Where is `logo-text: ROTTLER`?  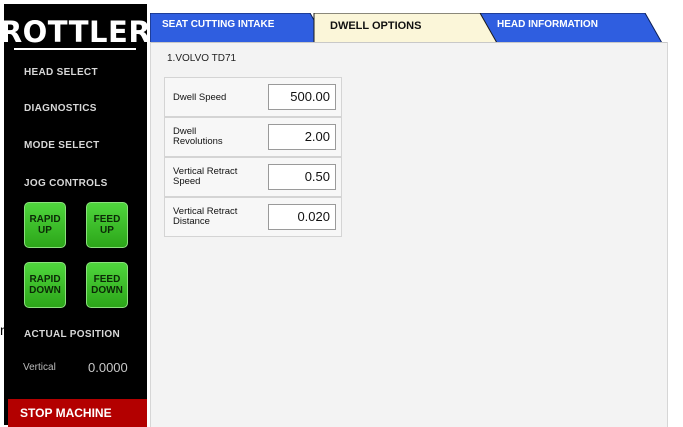 logo-text: ROTTLER is located at coordinates (76, 32).